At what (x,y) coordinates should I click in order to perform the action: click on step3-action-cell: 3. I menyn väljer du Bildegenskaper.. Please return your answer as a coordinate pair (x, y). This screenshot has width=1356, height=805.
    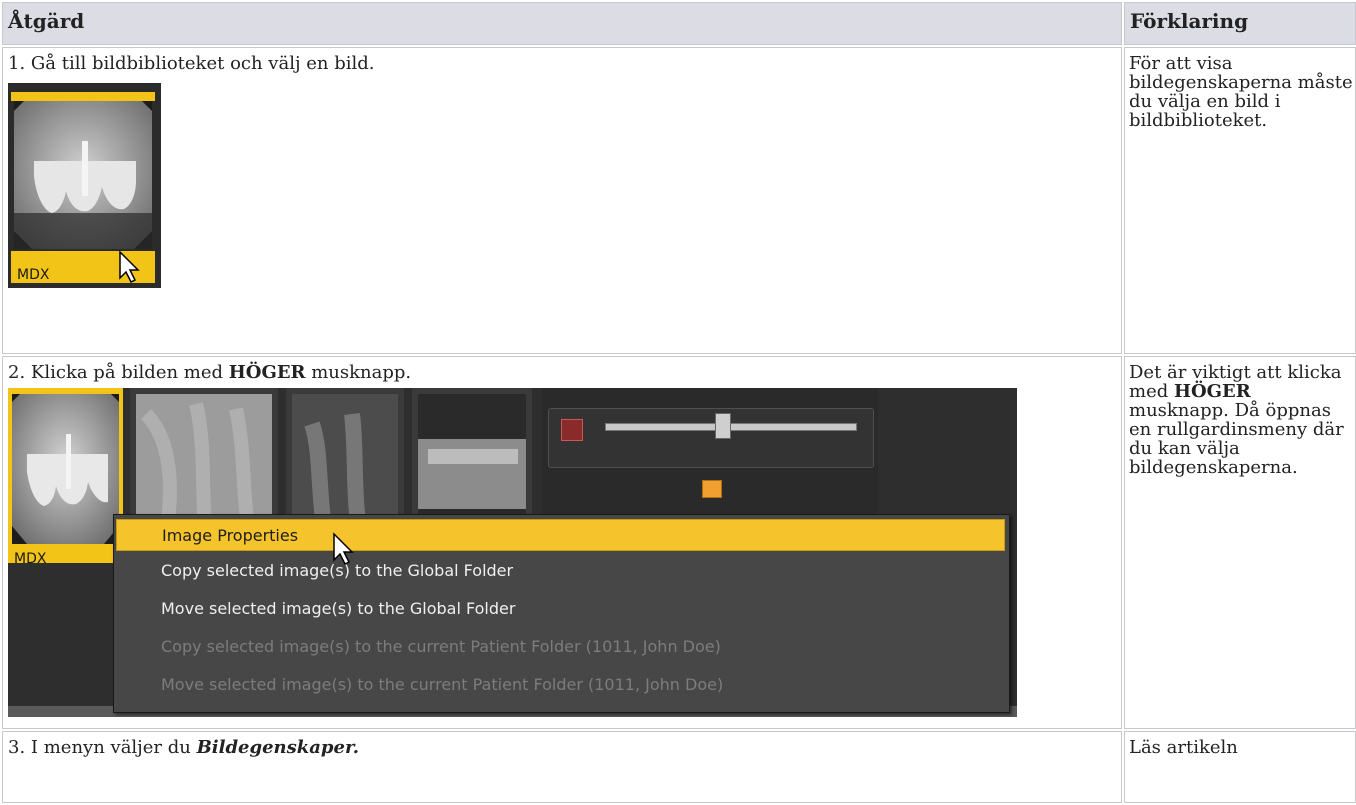
    Looking at the image, I should click on (562, 767).